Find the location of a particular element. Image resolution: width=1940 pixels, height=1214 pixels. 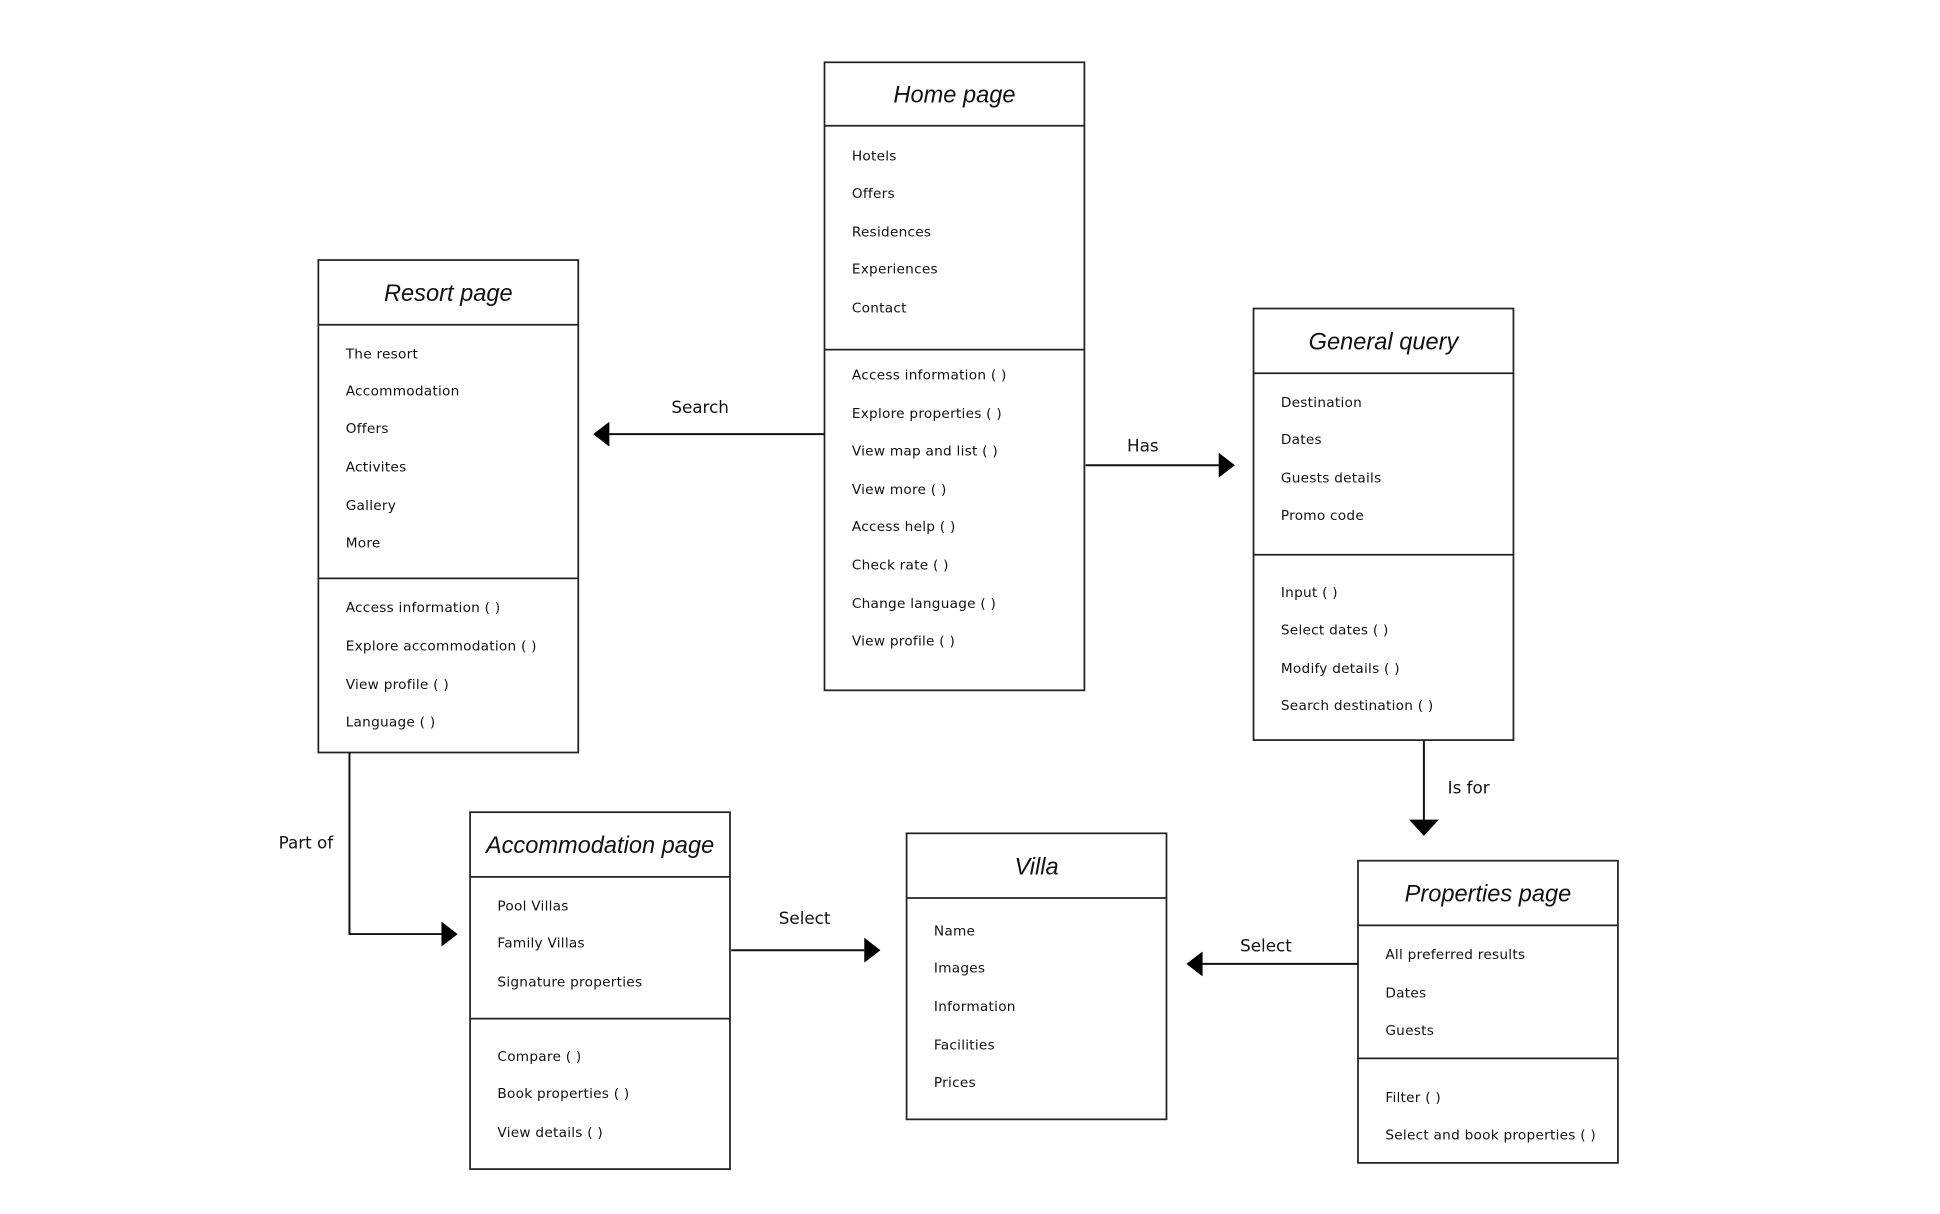

class-attribute: Prices is located at coordinates (955, 1083).